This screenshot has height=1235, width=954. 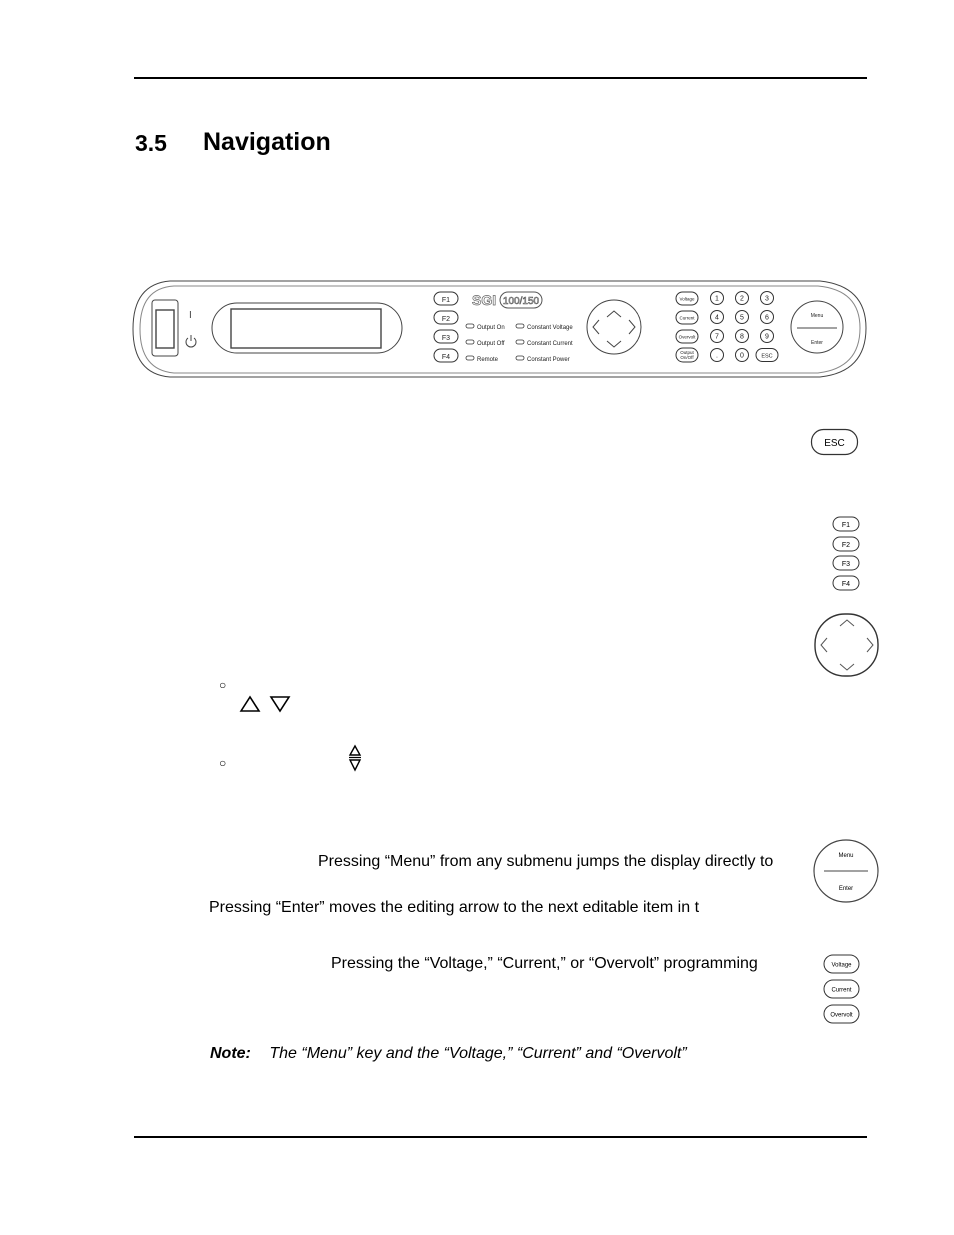 I want to click on enter-key-label: Enter, so click(x=846, y=889).